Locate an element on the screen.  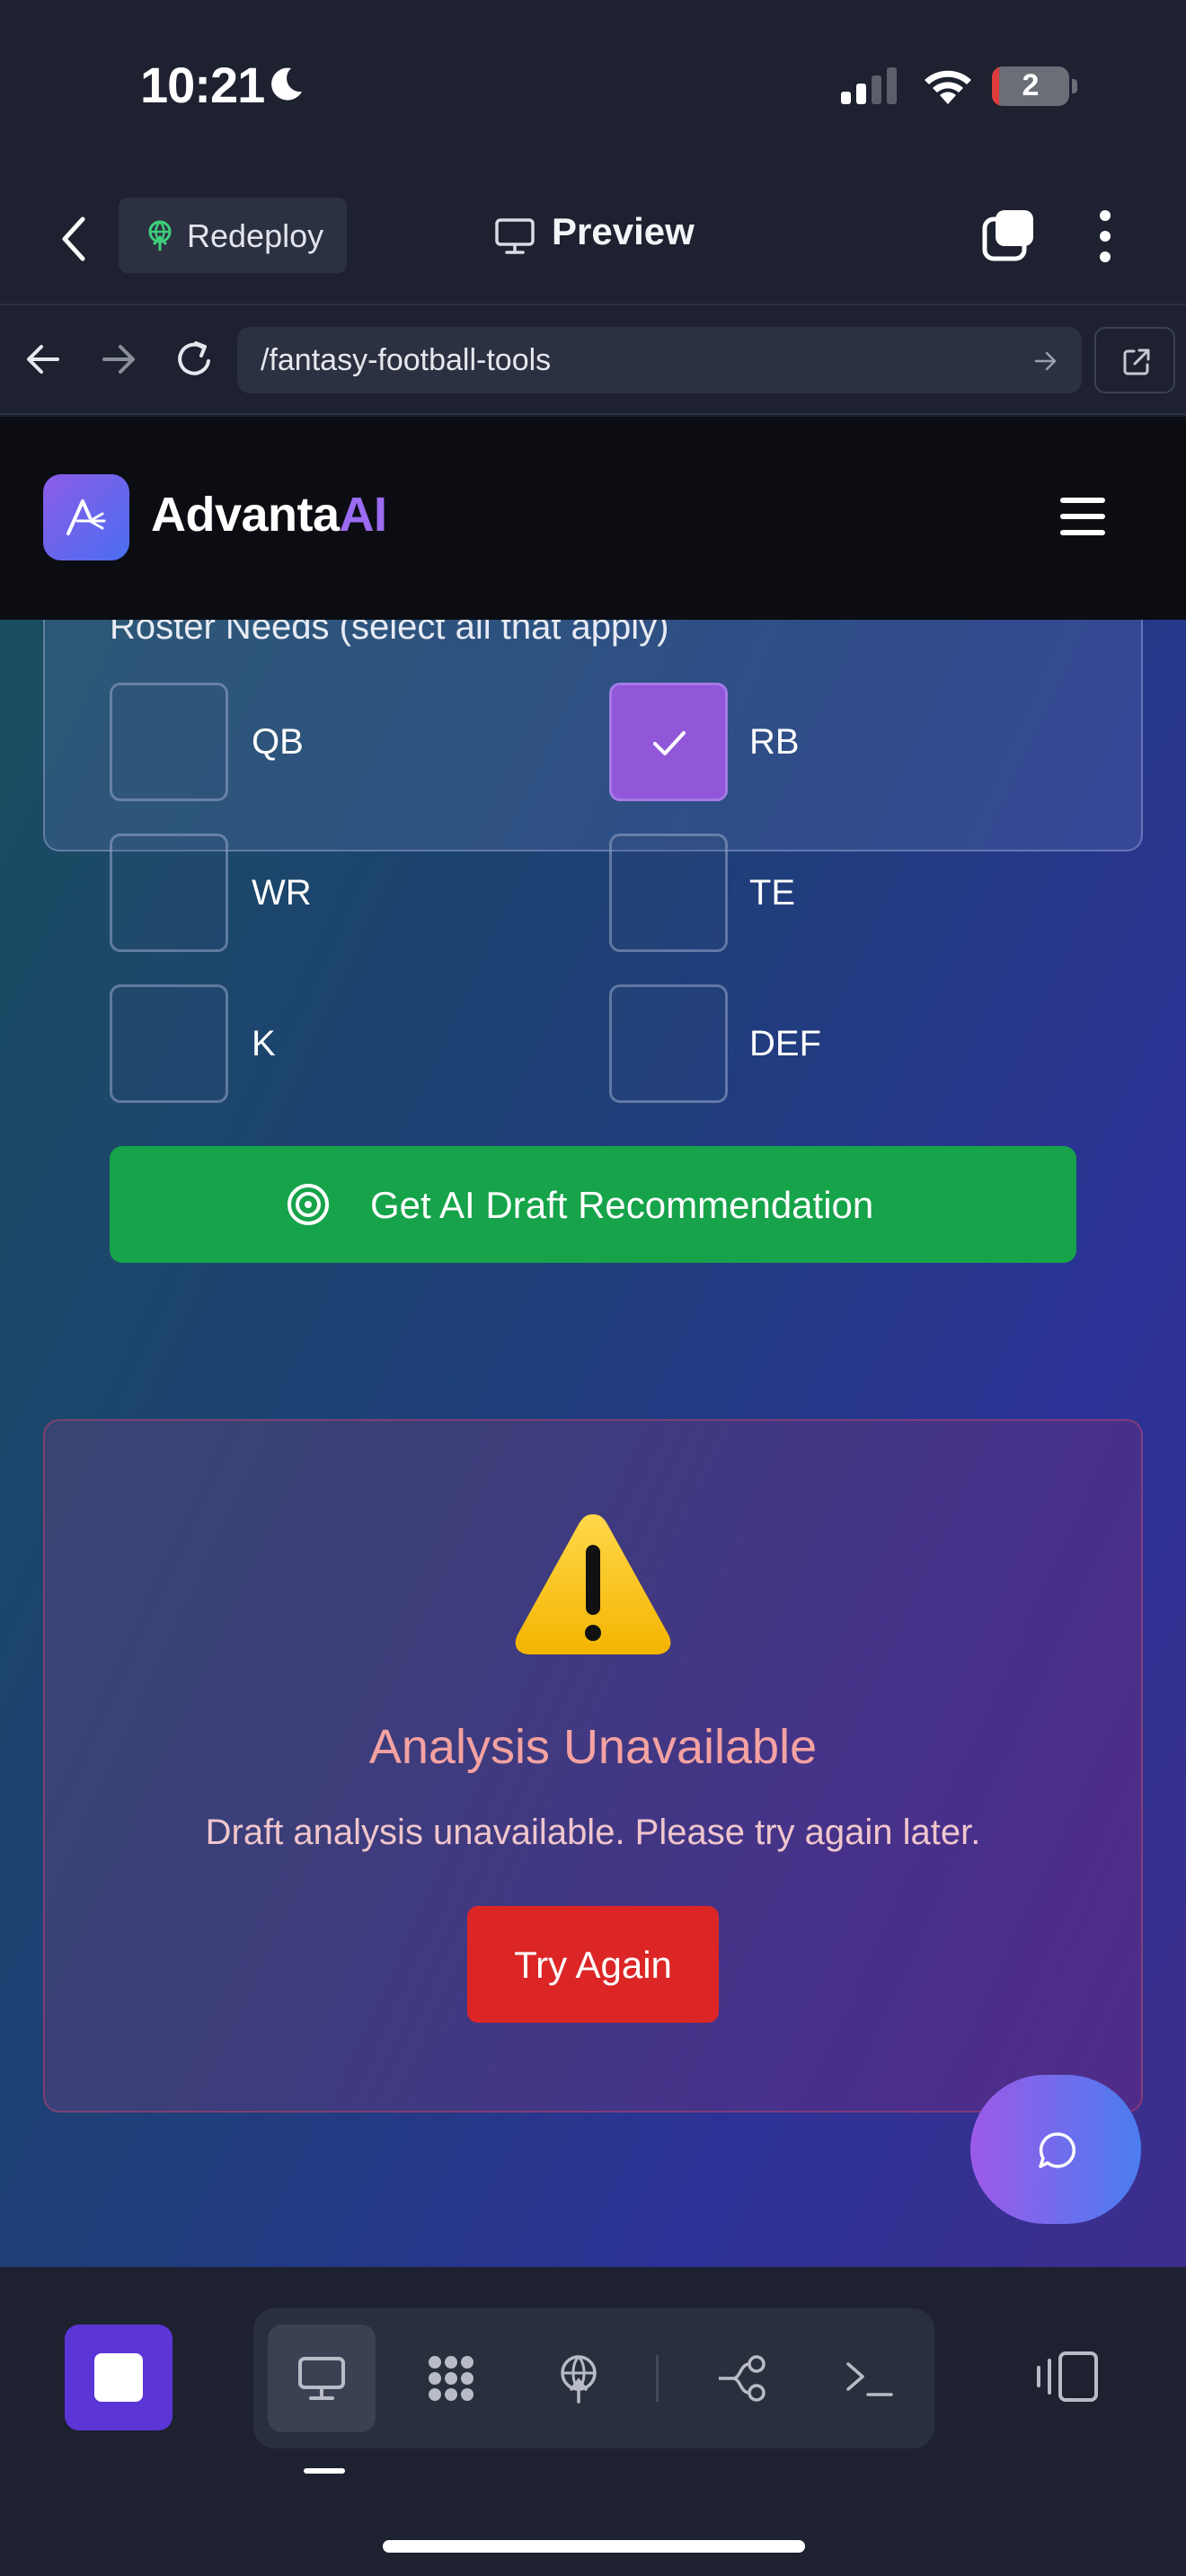
open-external-button is located at coordinates (1134, 360).